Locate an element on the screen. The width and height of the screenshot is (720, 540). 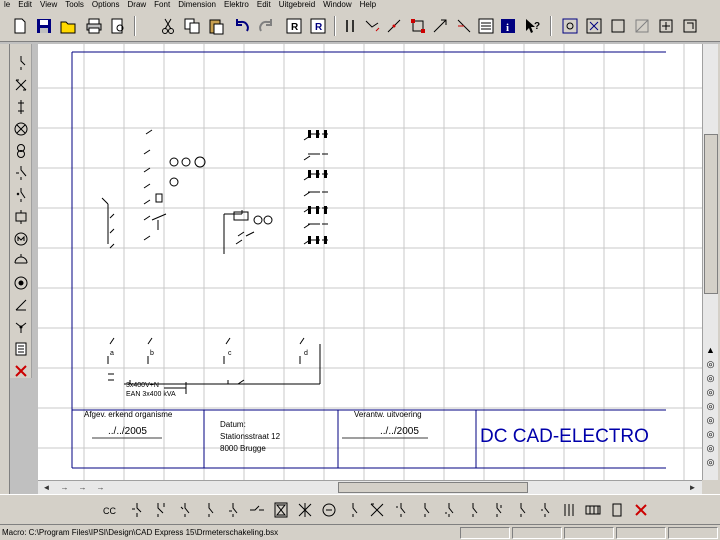
layer-tool-8-icon: ◎ is located at coordinates (710, 462).